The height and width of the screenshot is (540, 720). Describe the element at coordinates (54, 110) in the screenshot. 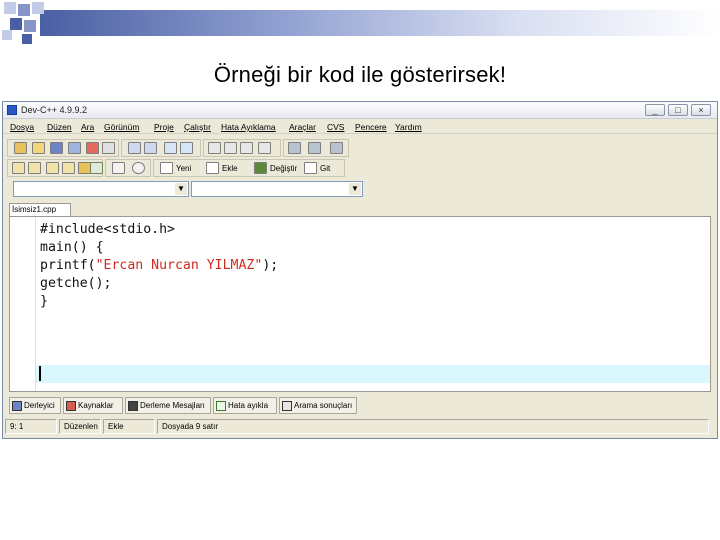

I see `window-title: Dev-C++ 4.9.9.2` at that location.